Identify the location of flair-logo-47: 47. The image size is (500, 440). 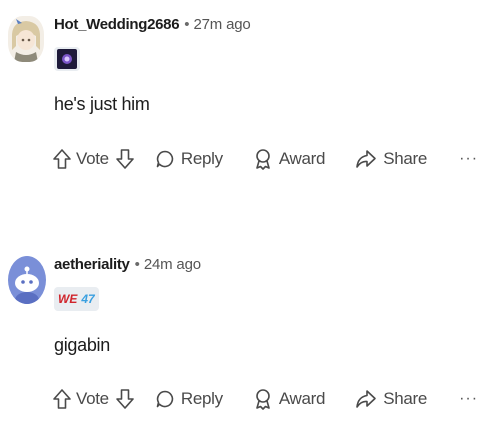
(88, 299).